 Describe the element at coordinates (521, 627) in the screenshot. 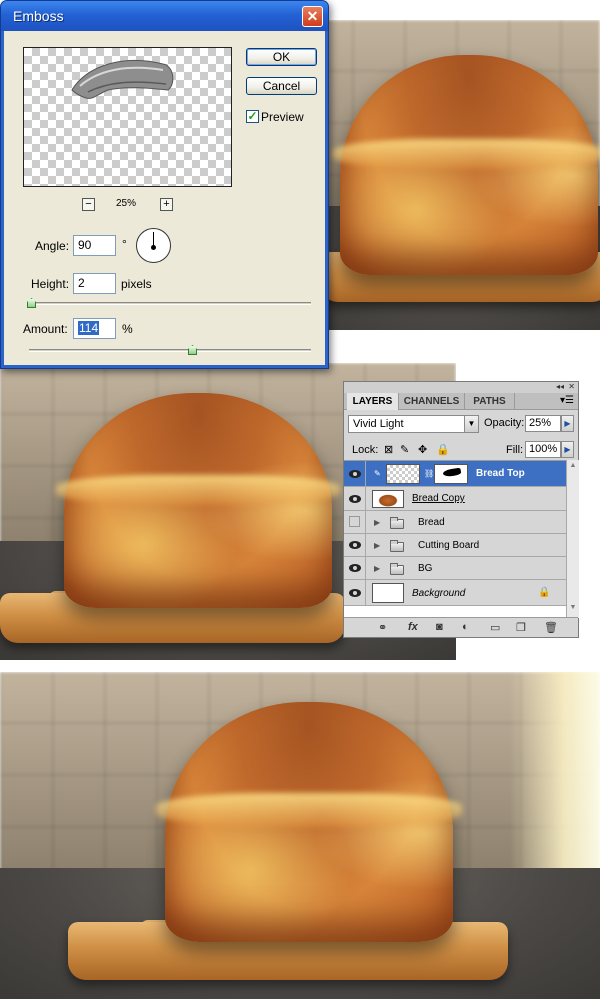

I see `new-layer-icon: ❐` at that location.